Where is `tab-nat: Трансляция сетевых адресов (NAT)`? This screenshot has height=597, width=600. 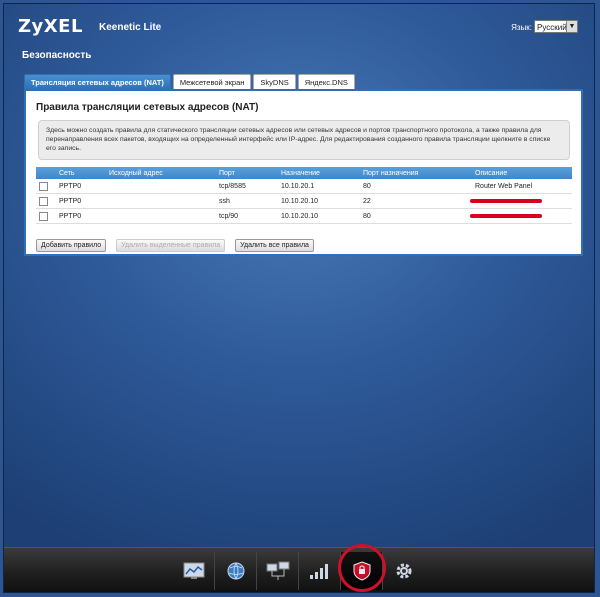 tab-nat: Трансляция сетевых адресов (NAT) is located at coordinates (97, 82).